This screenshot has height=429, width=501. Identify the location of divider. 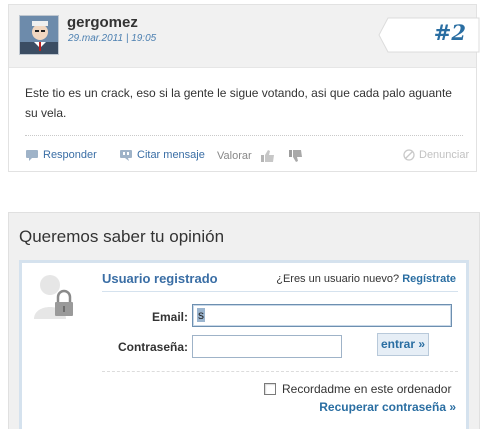
(244, 135).